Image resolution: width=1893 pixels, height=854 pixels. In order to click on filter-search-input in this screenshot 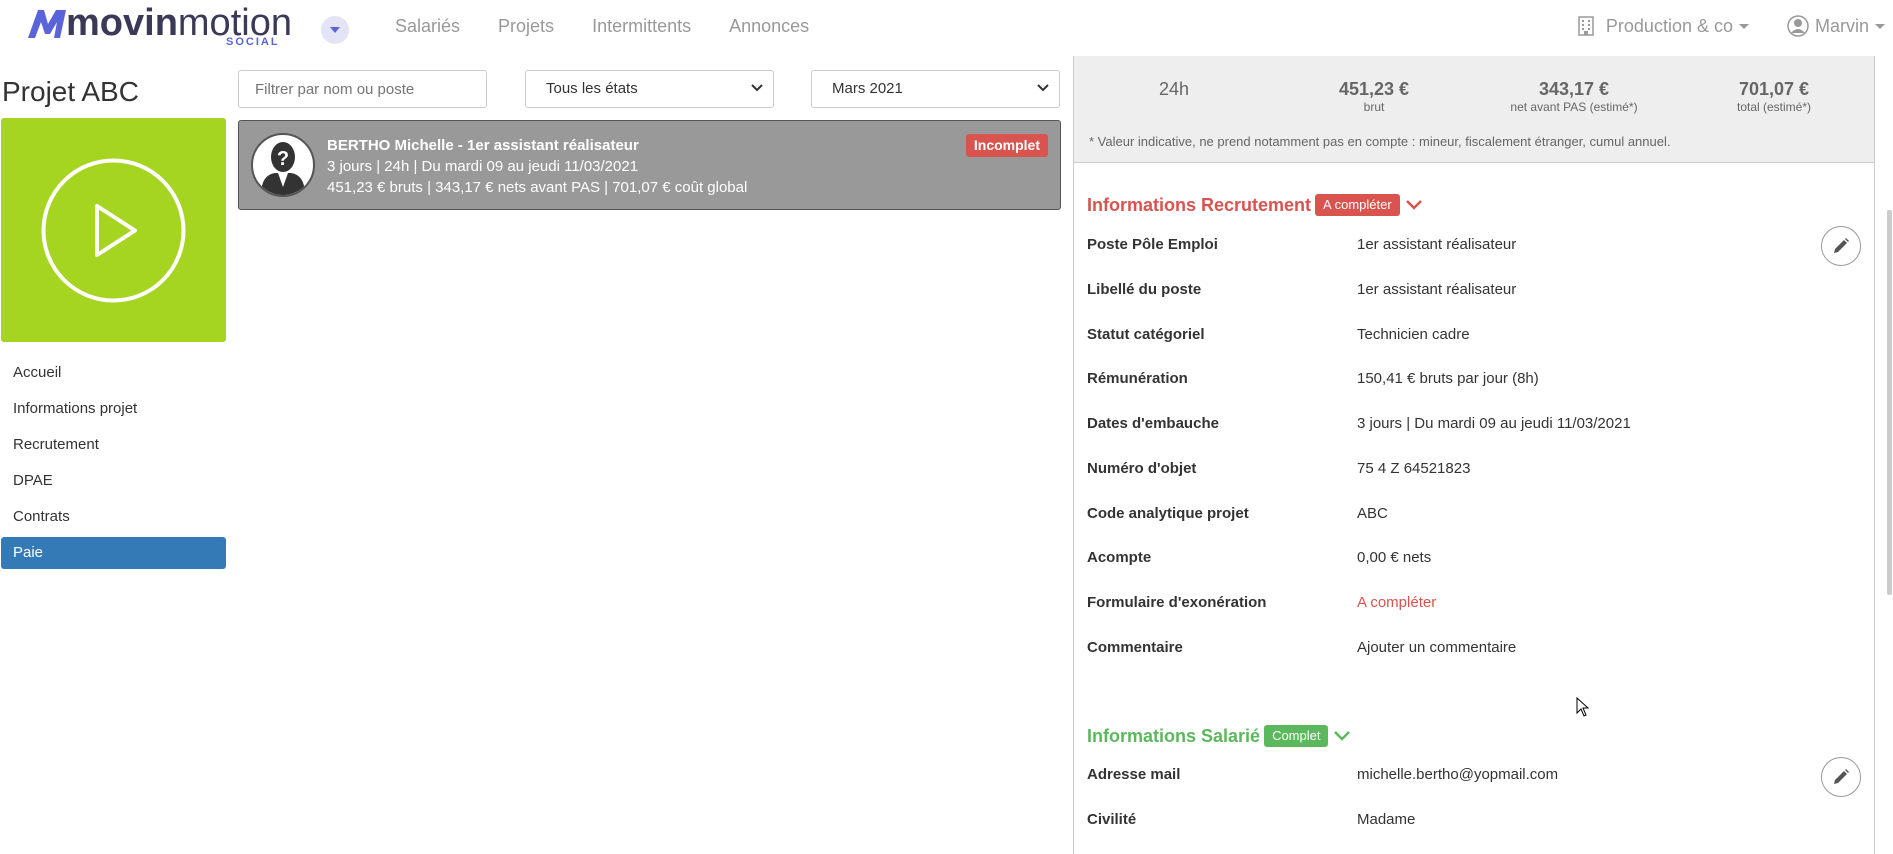, I will do `click(362, 89)`.